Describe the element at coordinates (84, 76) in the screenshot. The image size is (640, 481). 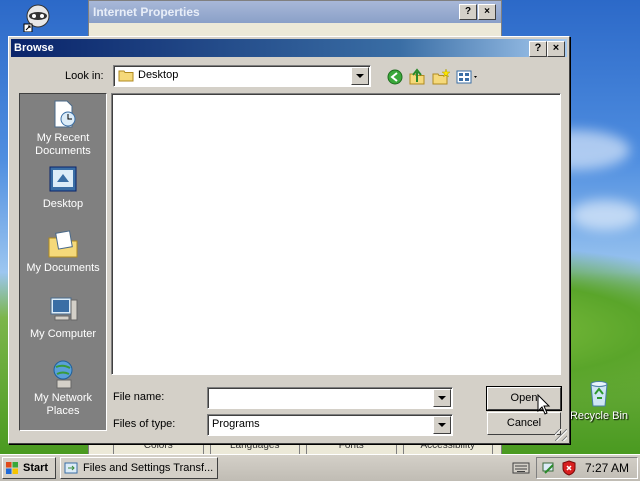
I see `look-in-label: Look in:` at that location.